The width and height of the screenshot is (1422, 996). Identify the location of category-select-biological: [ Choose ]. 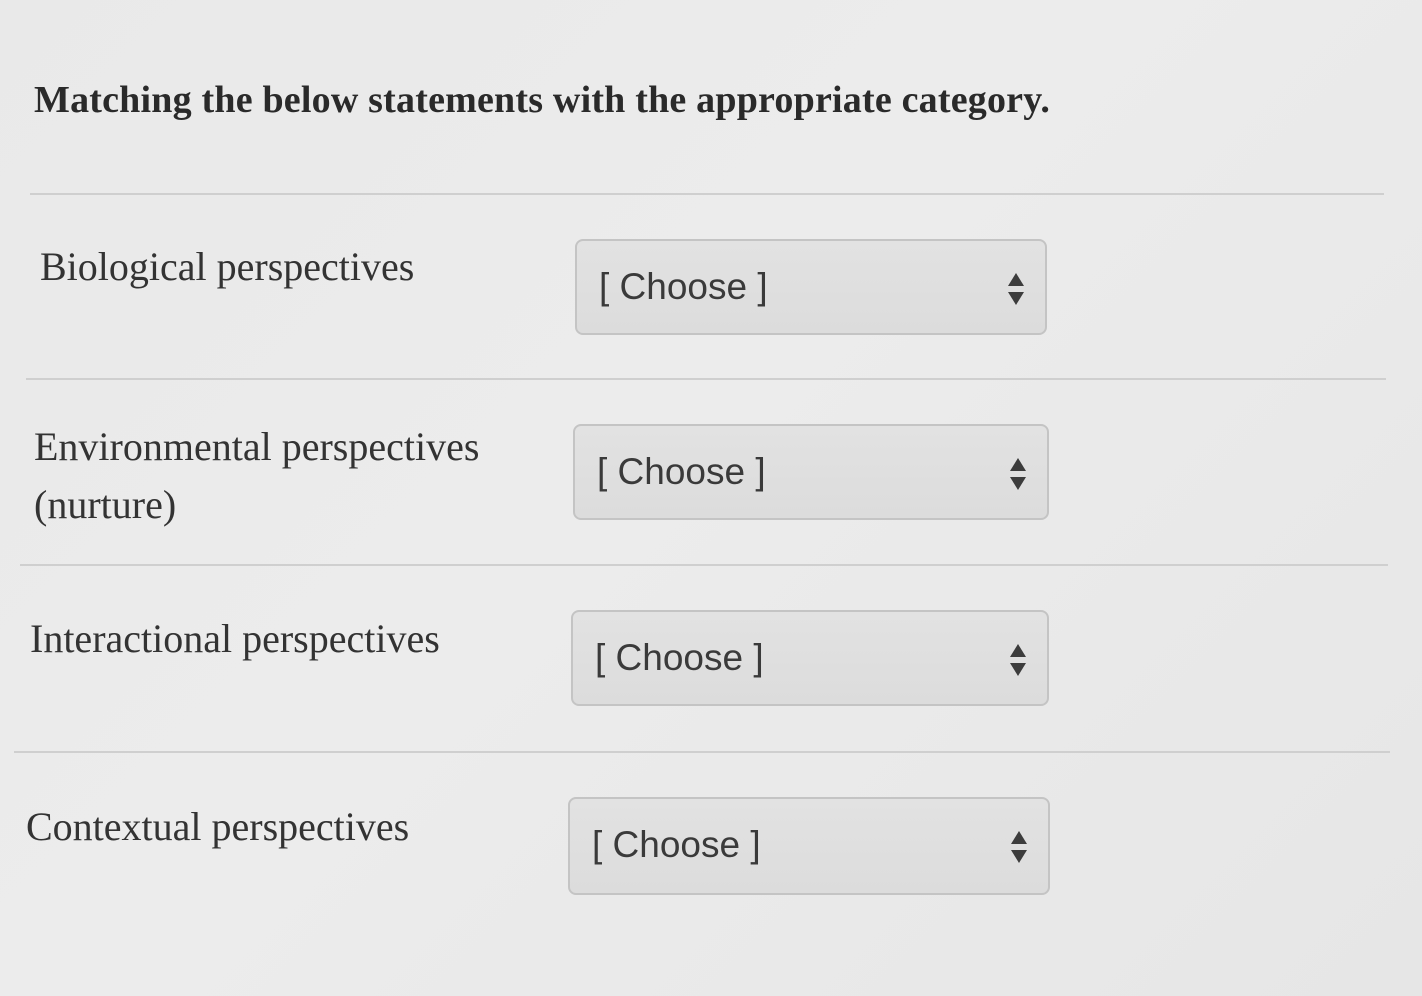
(811, 287).